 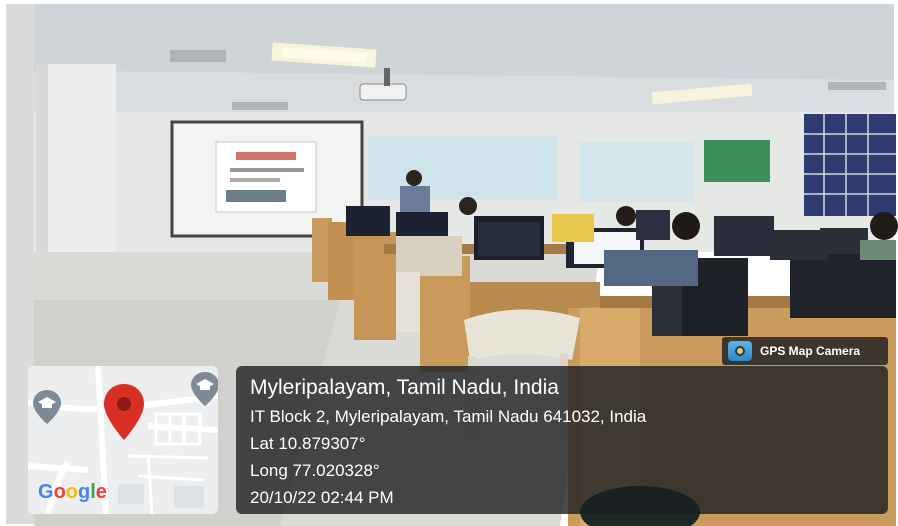 I want to click on map-thumbnail: Google, so click(x=123, y=440).